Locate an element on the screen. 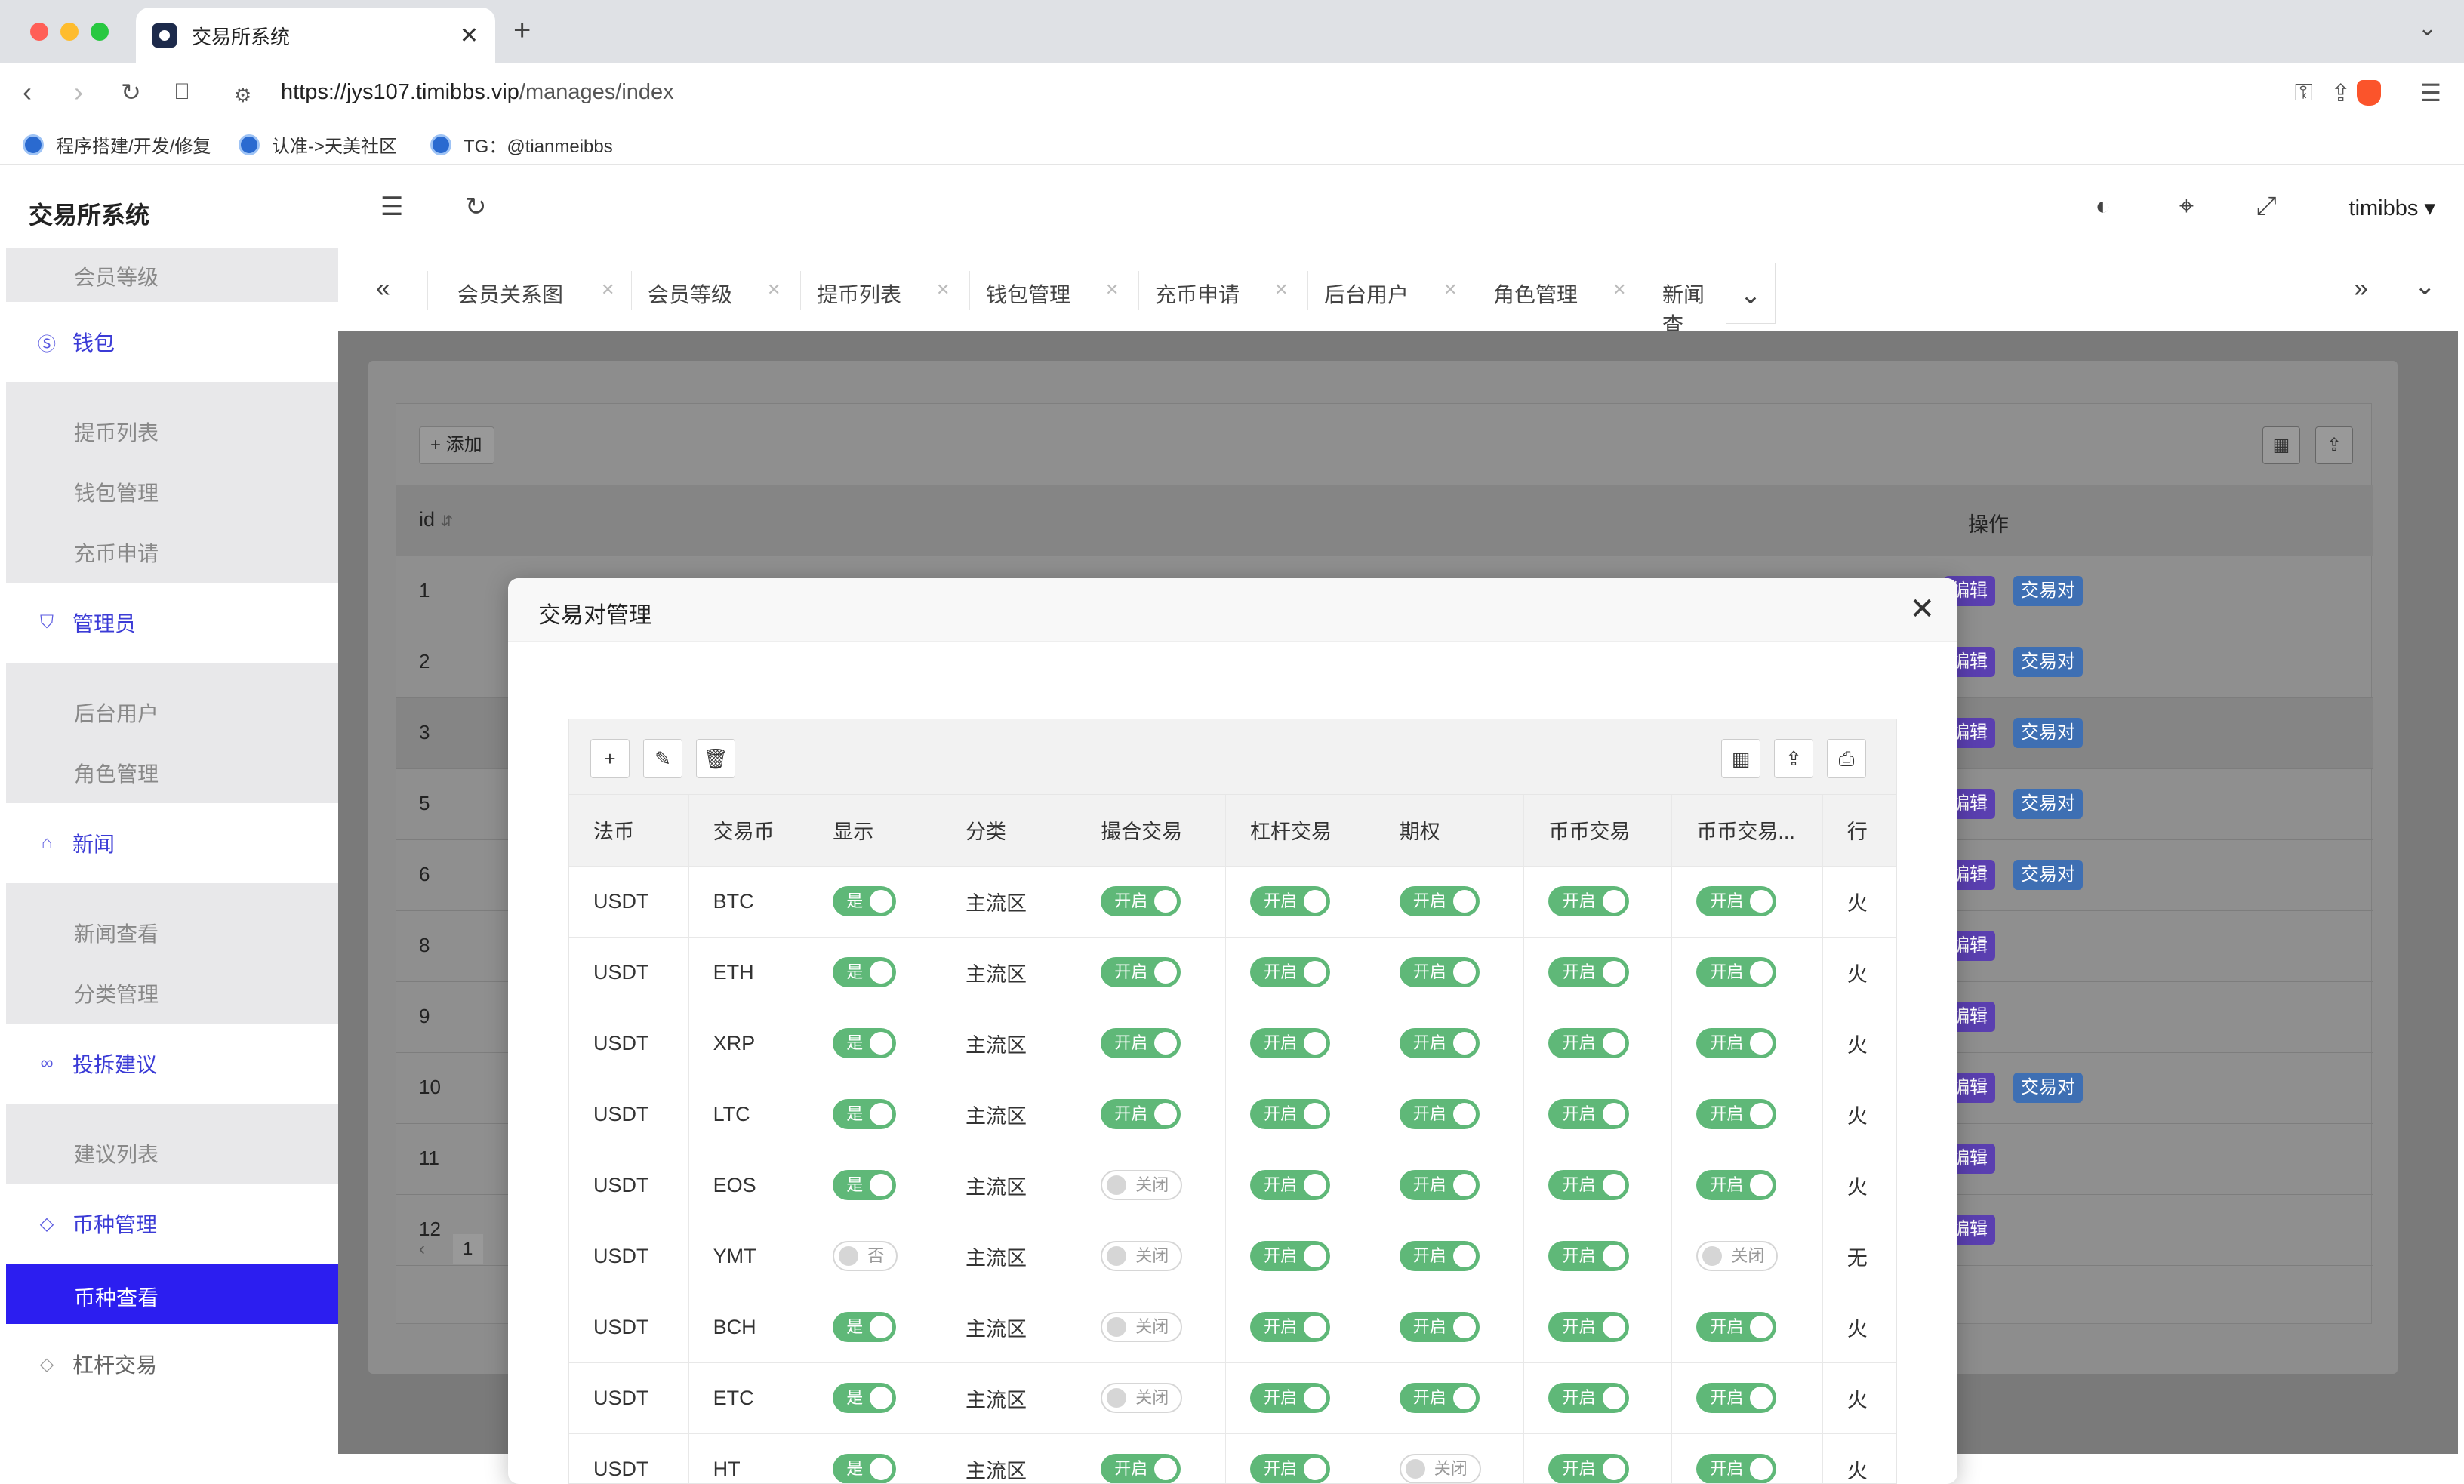 The width and height of the screenshot is (2464, 1484). forward-icon: › is located at coordinates (78, 92).